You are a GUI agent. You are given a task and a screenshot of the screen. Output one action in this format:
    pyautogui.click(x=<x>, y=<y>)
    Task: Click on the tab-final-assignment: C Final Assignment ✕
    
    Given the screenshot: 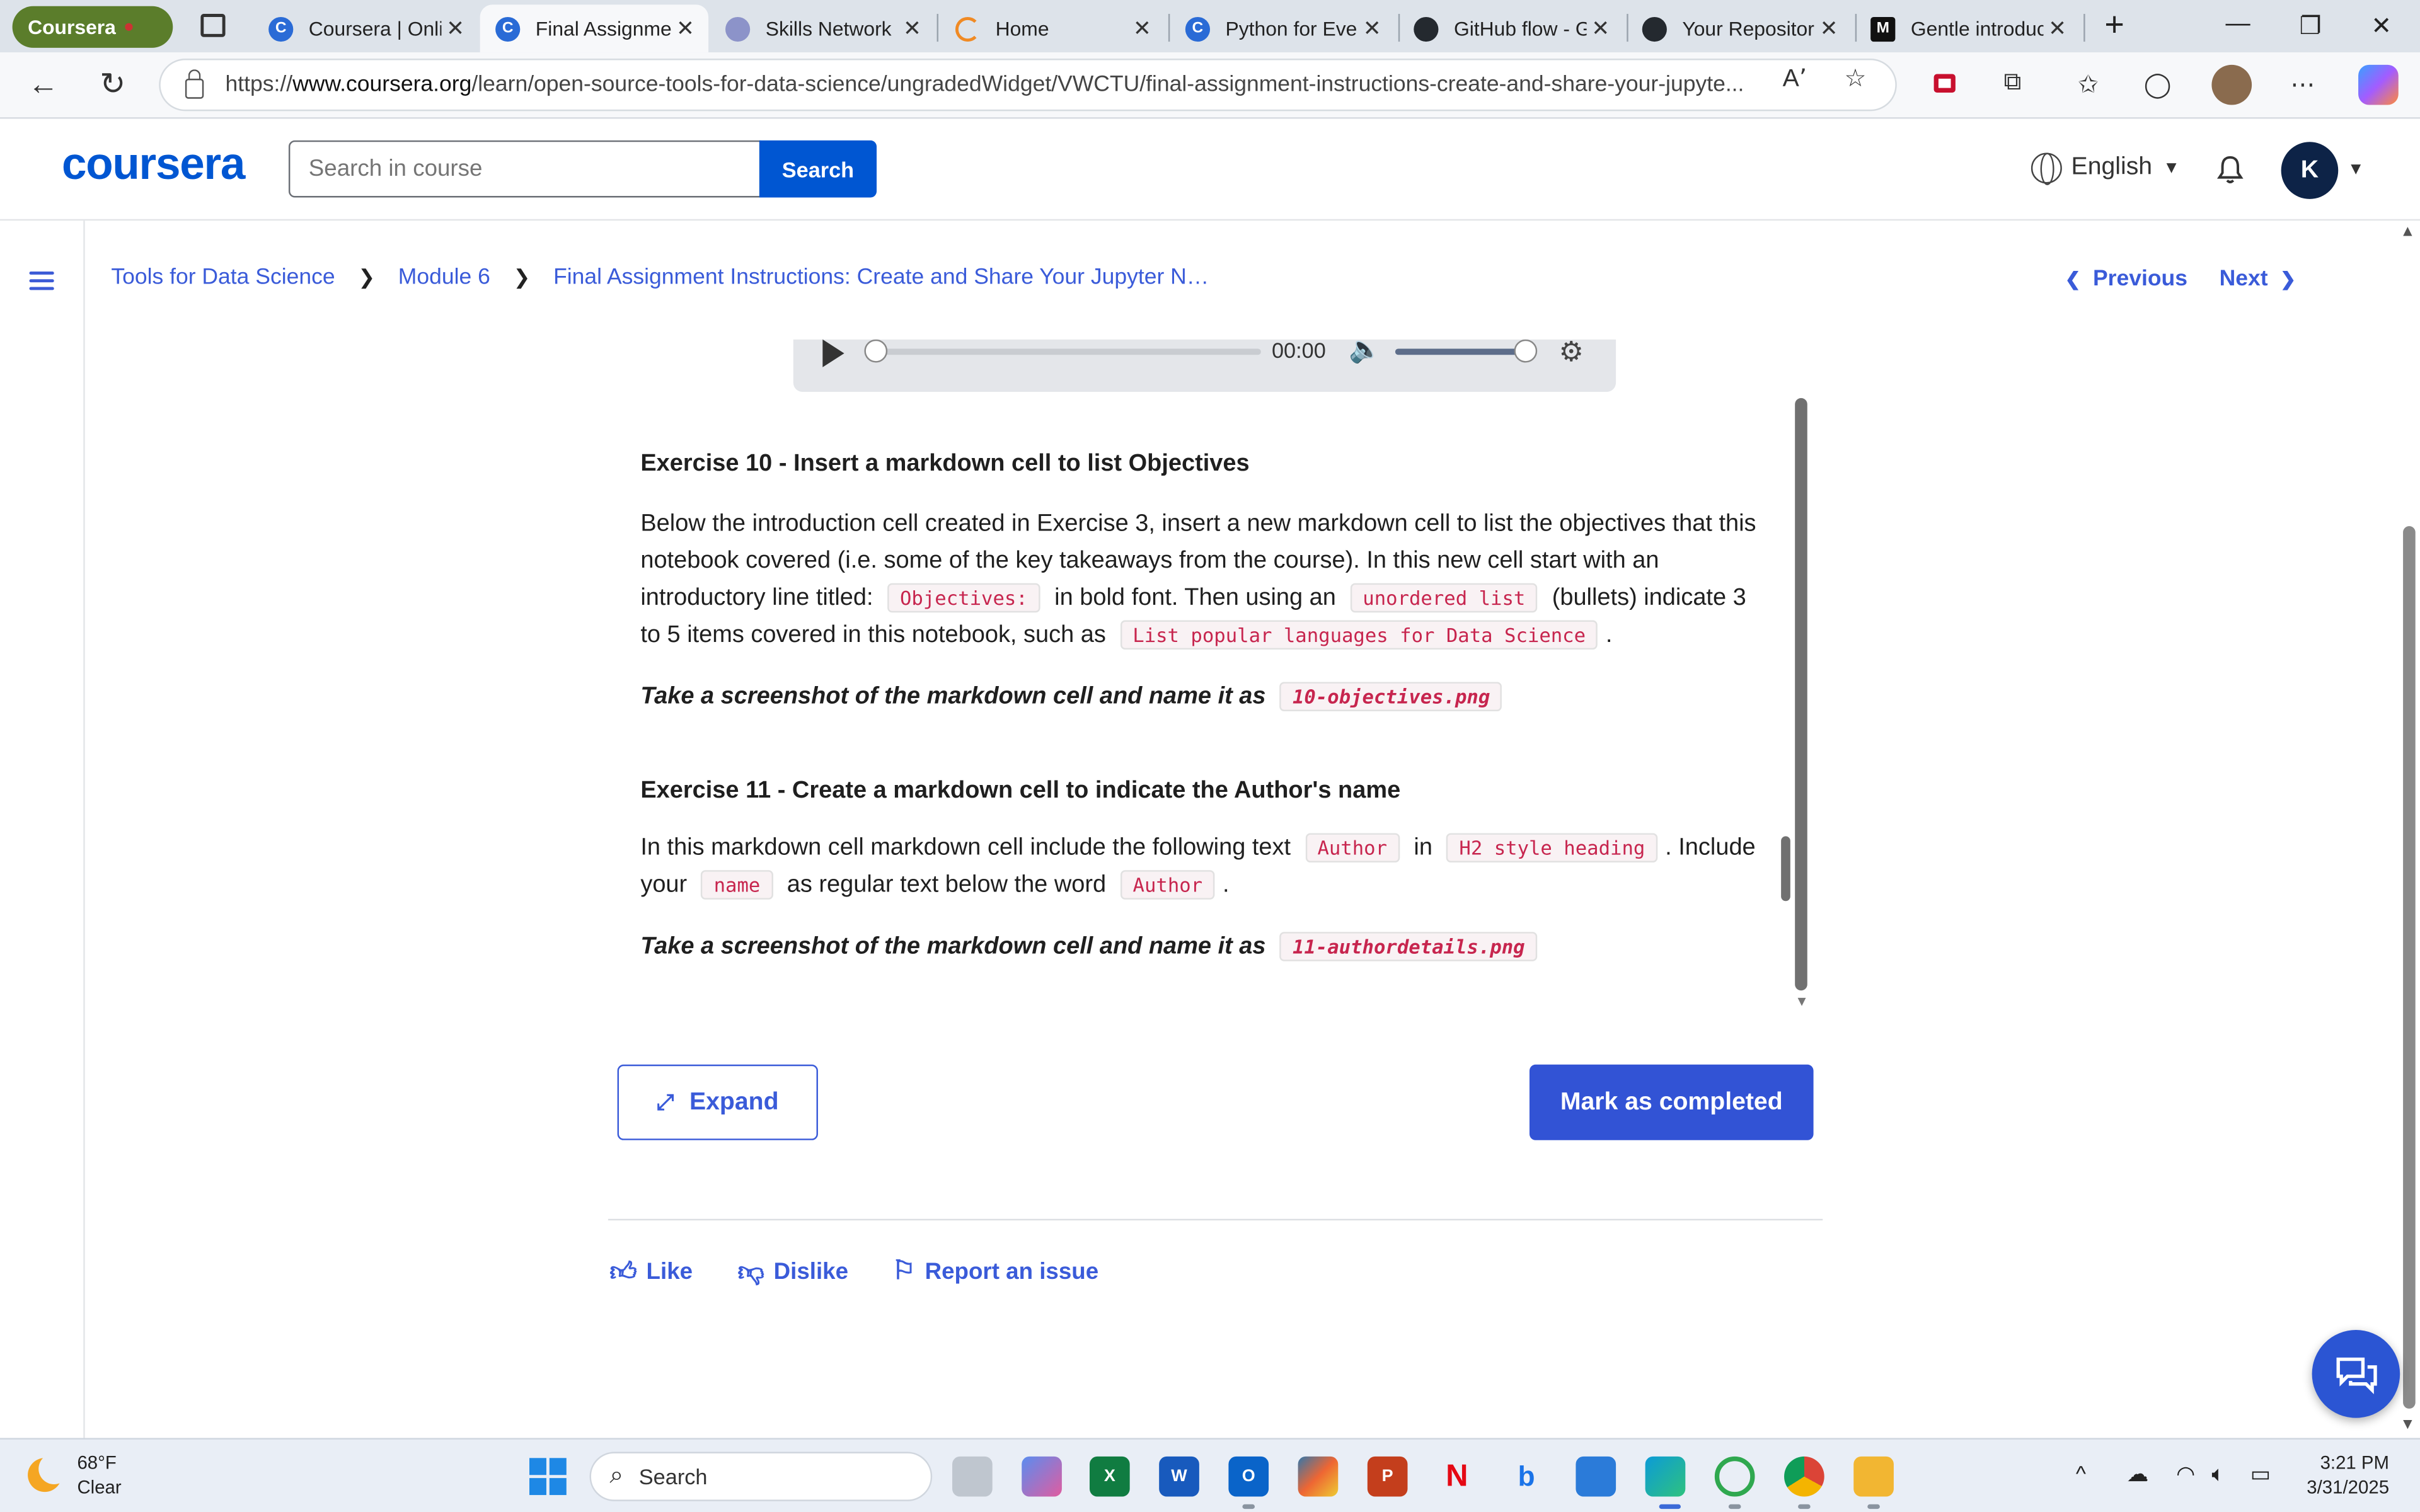 What is the action you would take?
    pyautogui.click(x=594, y=28)
    